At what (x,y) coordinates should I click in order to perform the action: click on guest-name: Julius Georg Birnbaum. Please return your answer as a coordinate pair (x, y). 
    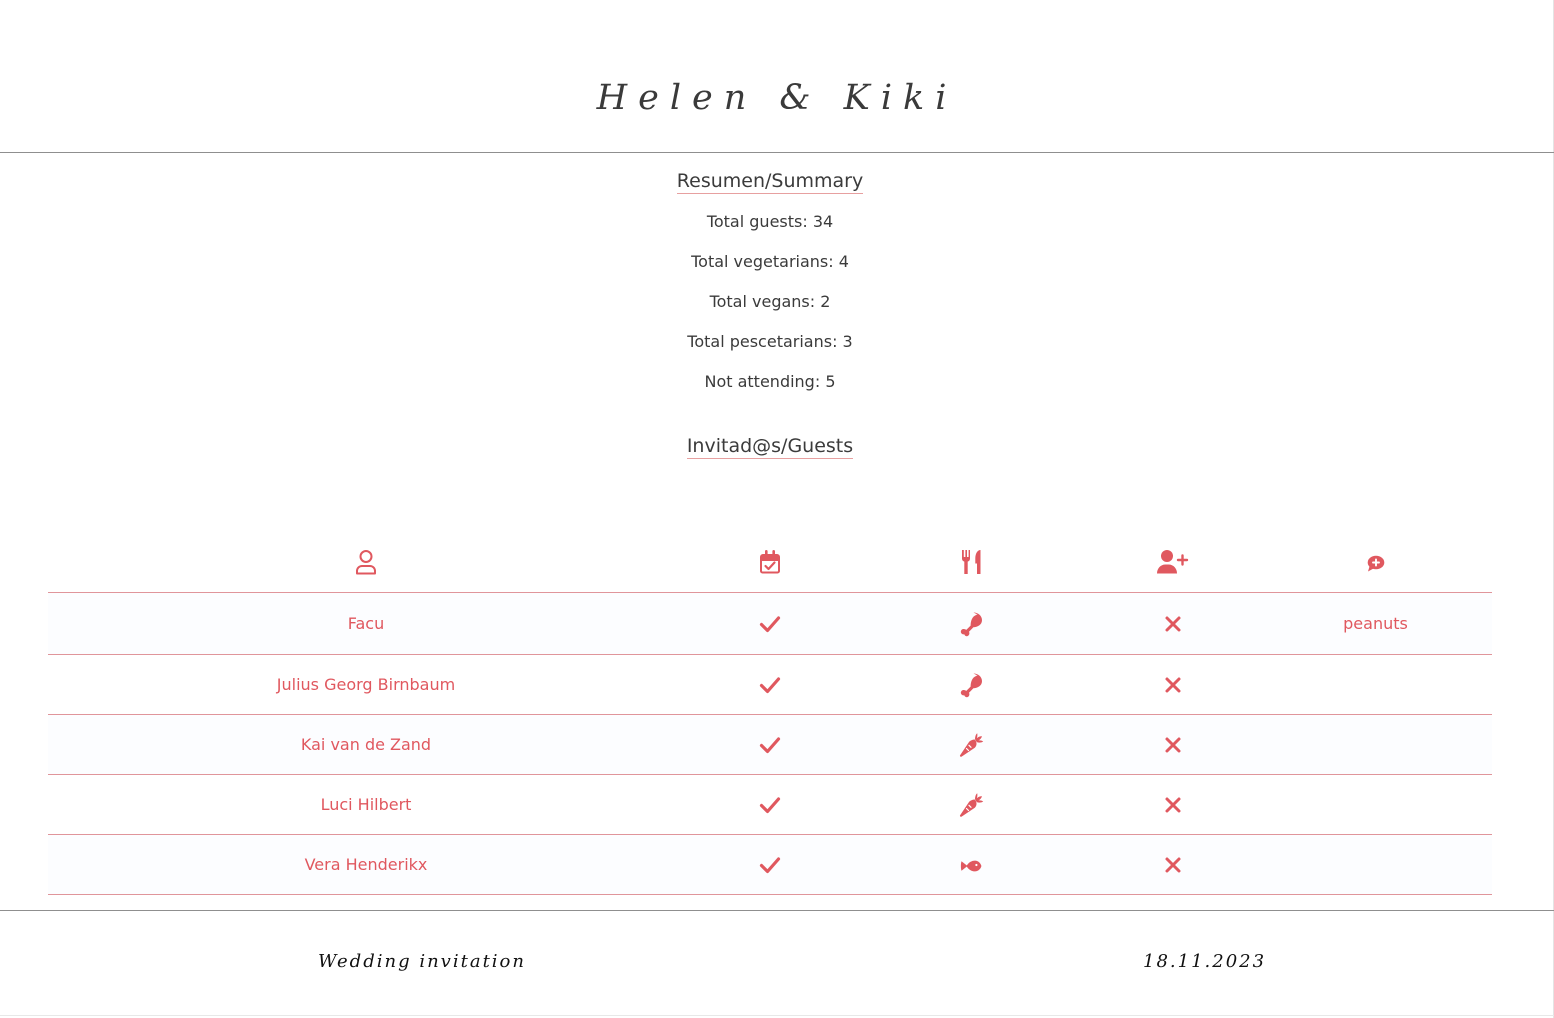
    Looking at the image, I should click on (366, 684).